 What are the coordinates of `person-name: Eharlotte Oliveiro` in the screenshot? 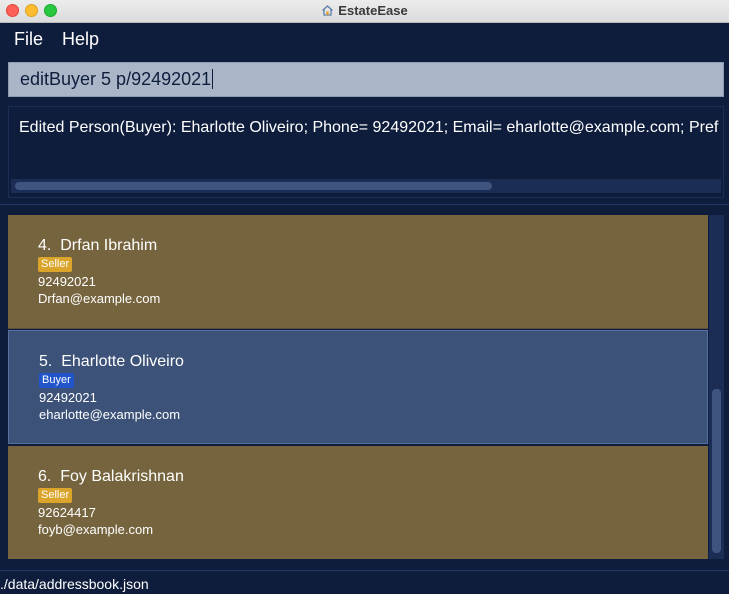 It's located at (122, 361).